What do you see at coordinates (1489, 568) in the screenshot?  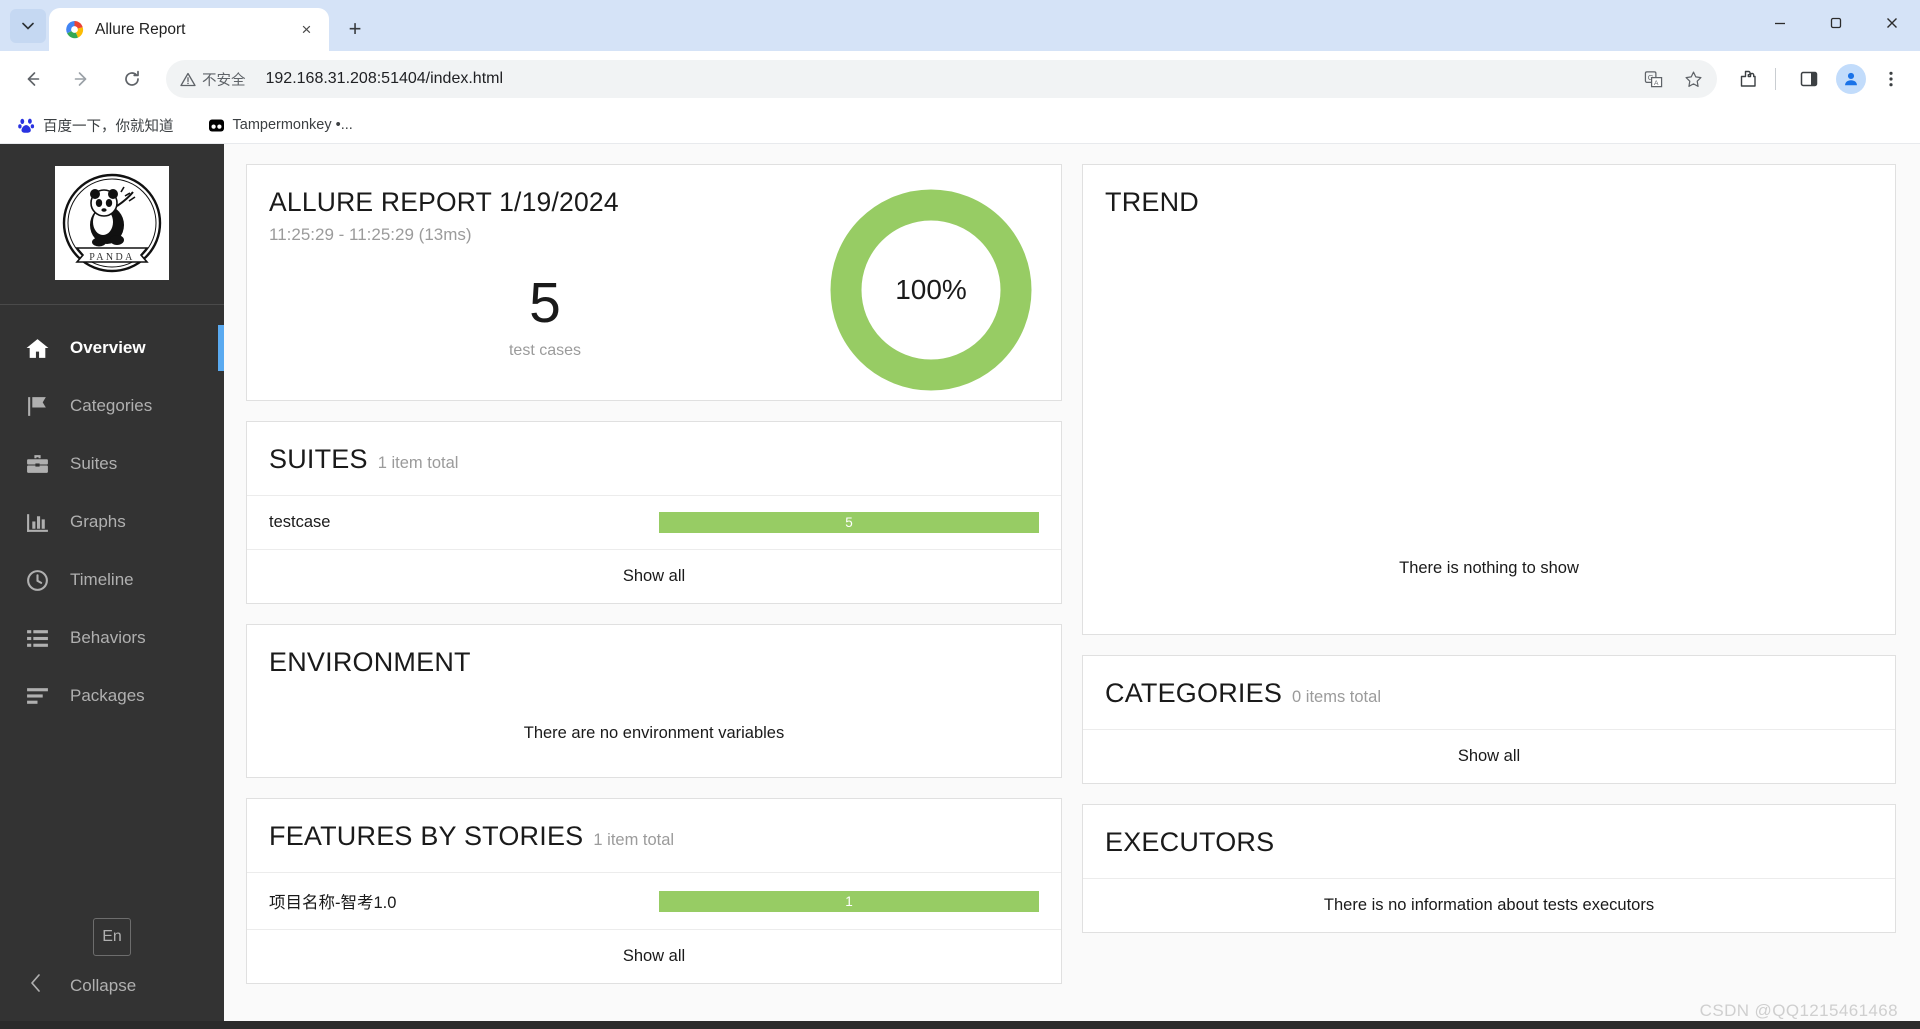 I see `trend-empty-message: There is nothing to show` at bounding box center [1489, 568].